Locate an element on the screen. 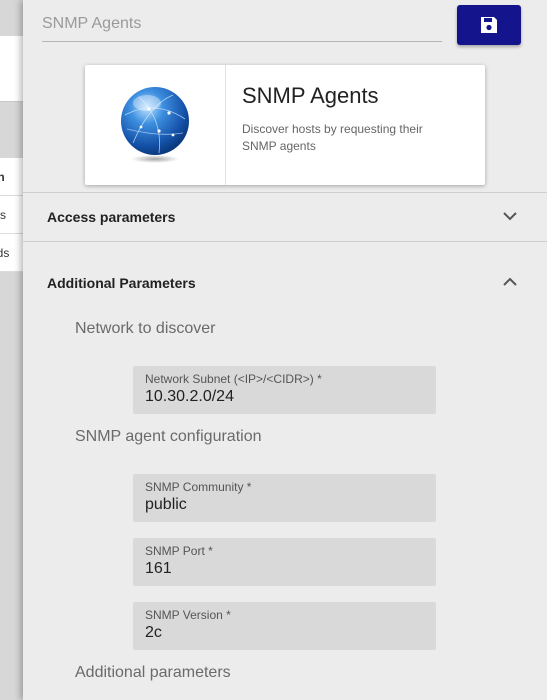 This screenshot has height=700, width=547. save-button is located at coordinates (489, 25).